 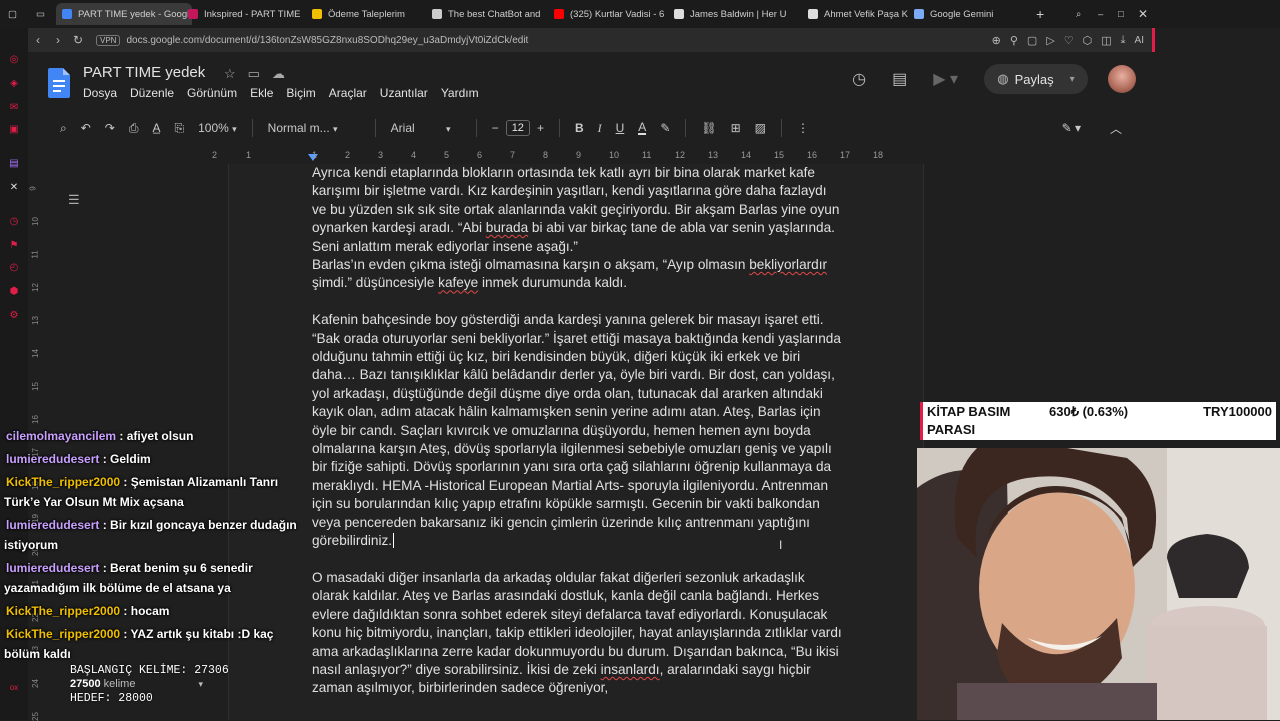 I want to click on download-icon: ⤓, so click(x=1123, y=40).